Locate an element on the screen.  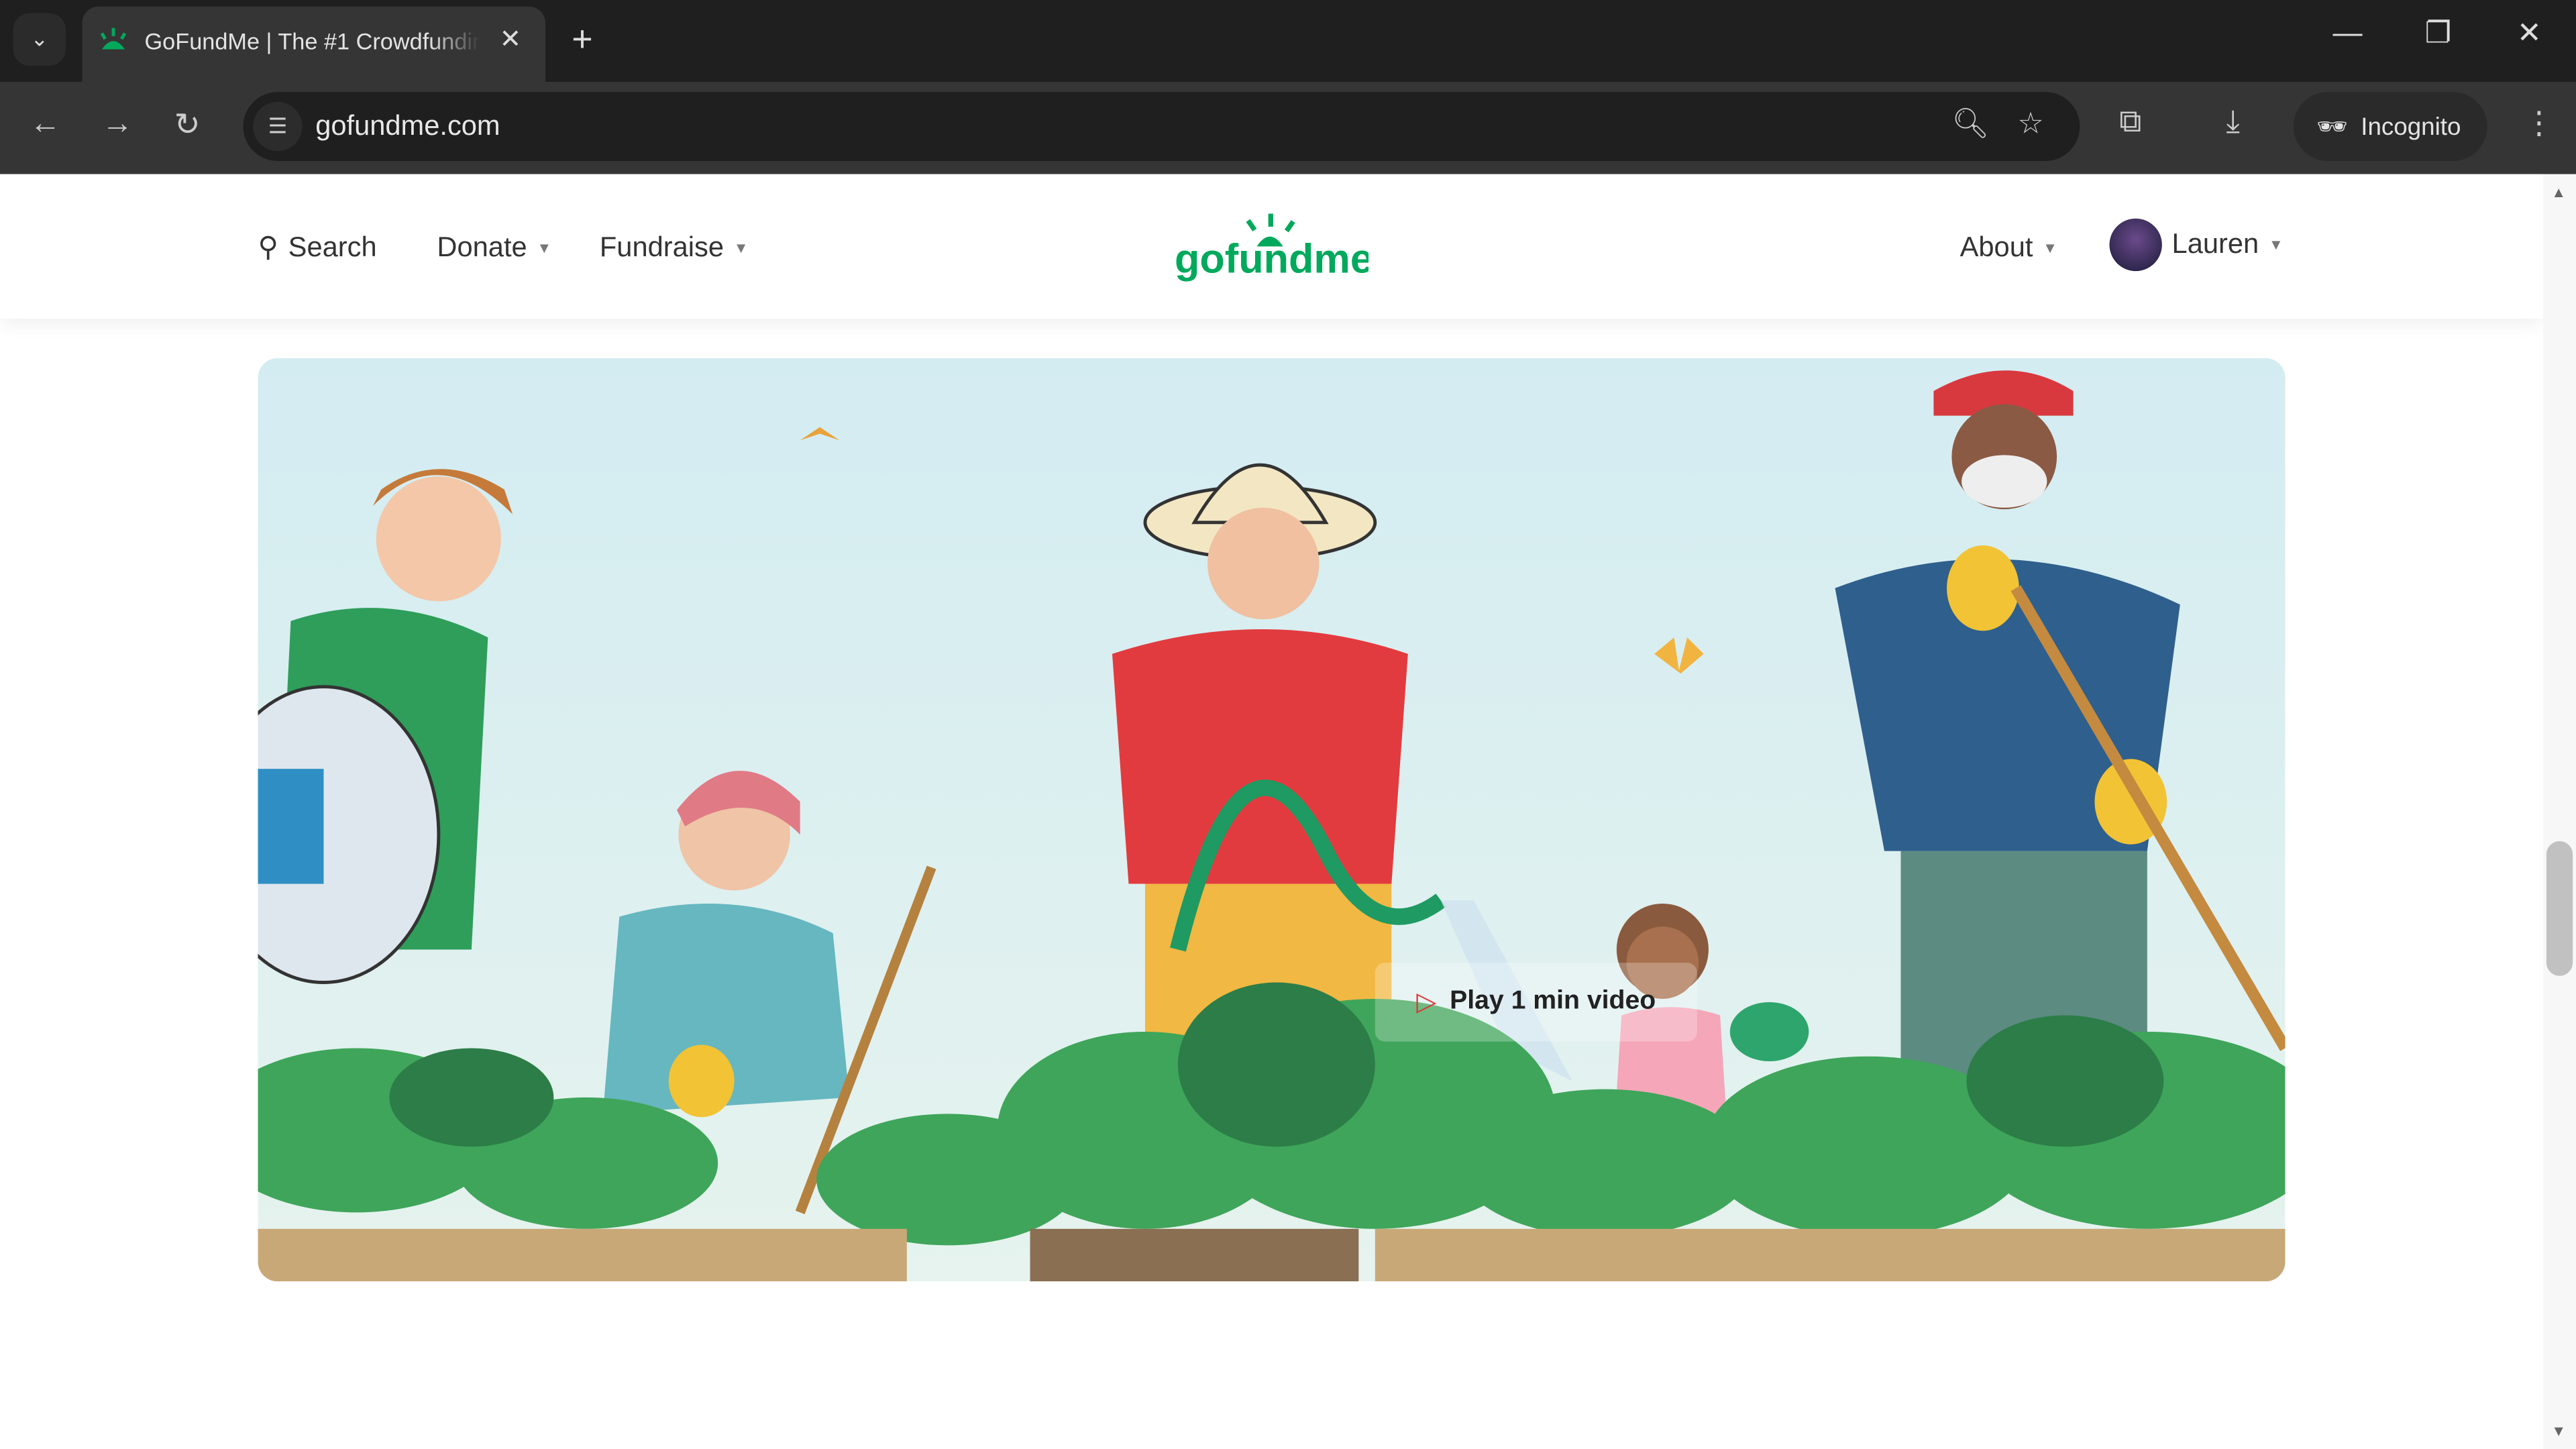
play-icon: ▷ is located at coordinates (1426, 1003).